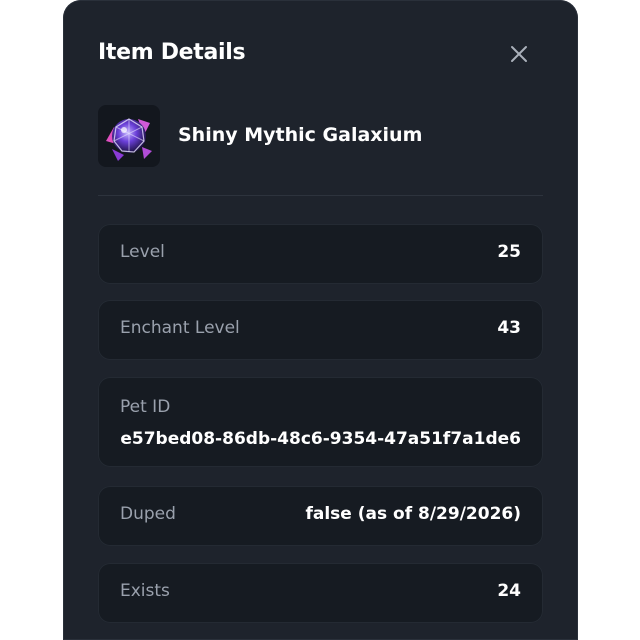 Image resolution: width=640 pixels, height=640 pixels. What do you see at coordinates (142, 252) in the screenshot?
I see `level-label: Level` at bounding box center [142, 252].